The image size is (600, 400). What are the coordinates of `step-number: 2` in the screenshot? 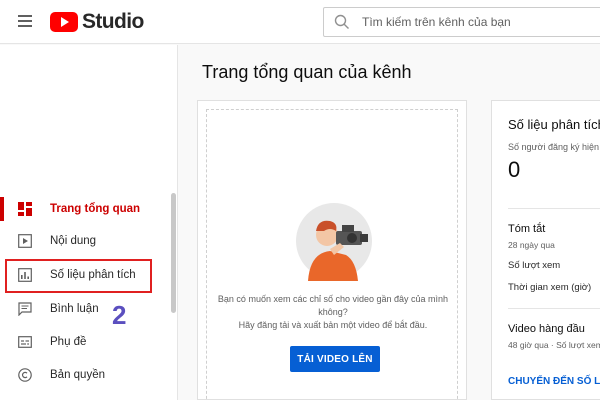 It's located at (119, 315).